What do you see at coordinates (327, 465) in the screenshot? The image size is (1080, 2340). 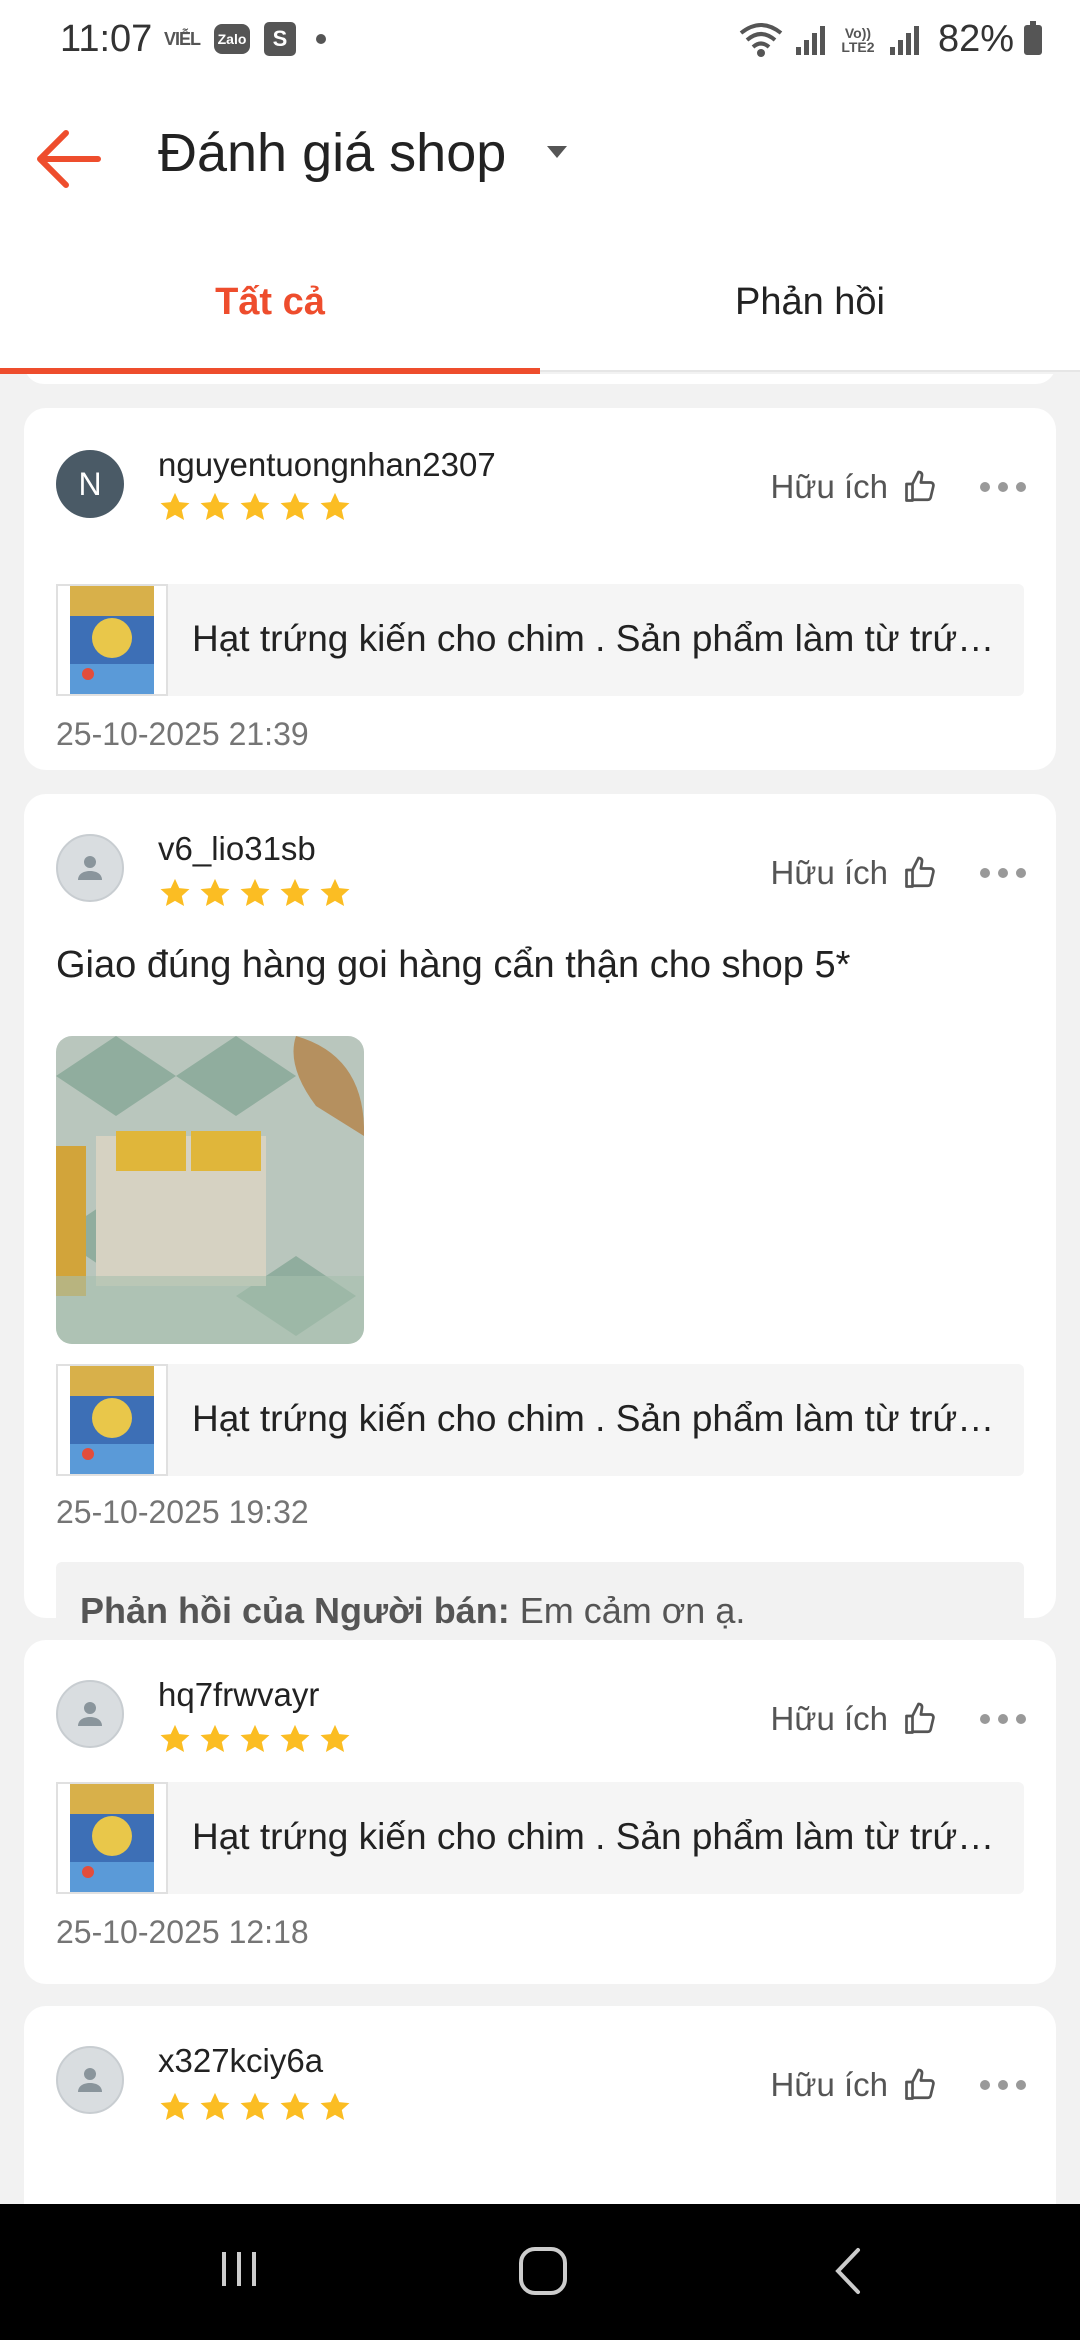 I see `review-username: nguyentuongnhan2307` at bounding box center [327, 465].